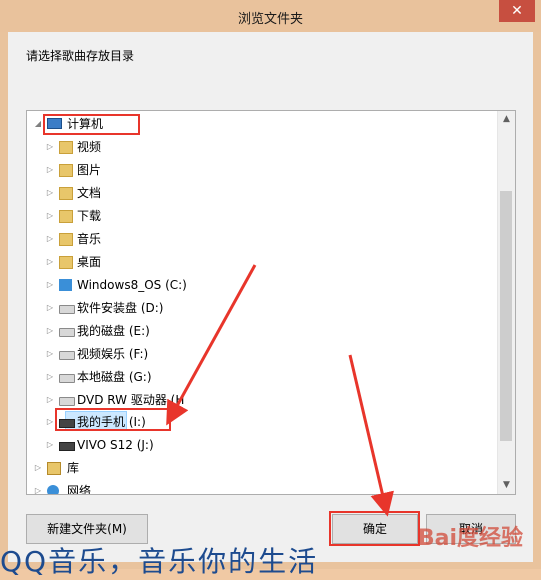  Describe the element at coordinates (371, 435) in the screenshot. I see `arrow-to-ok-button` at that location.